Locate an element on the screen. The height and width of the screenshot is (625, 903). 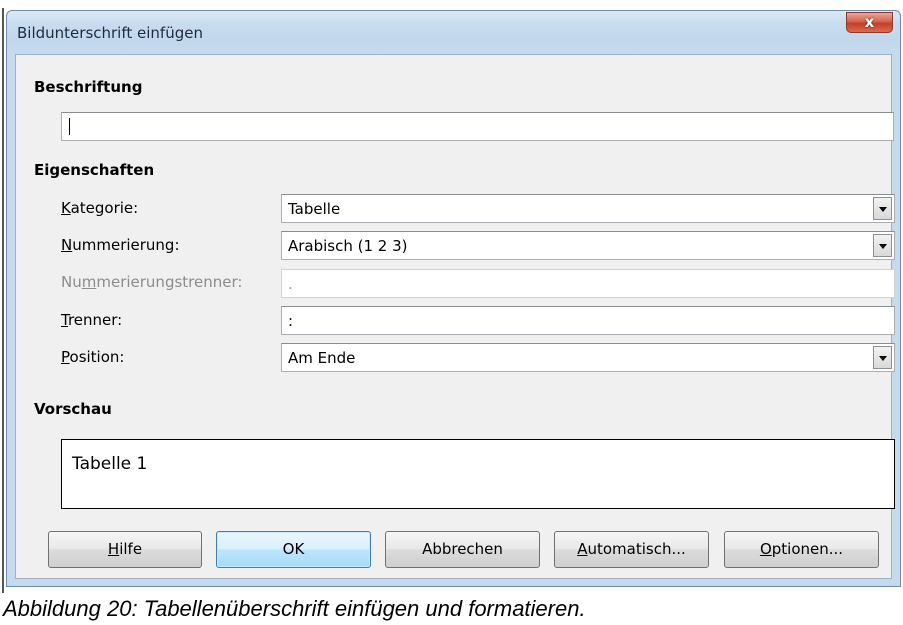
close-button: x is located at coordinates (869, 22).